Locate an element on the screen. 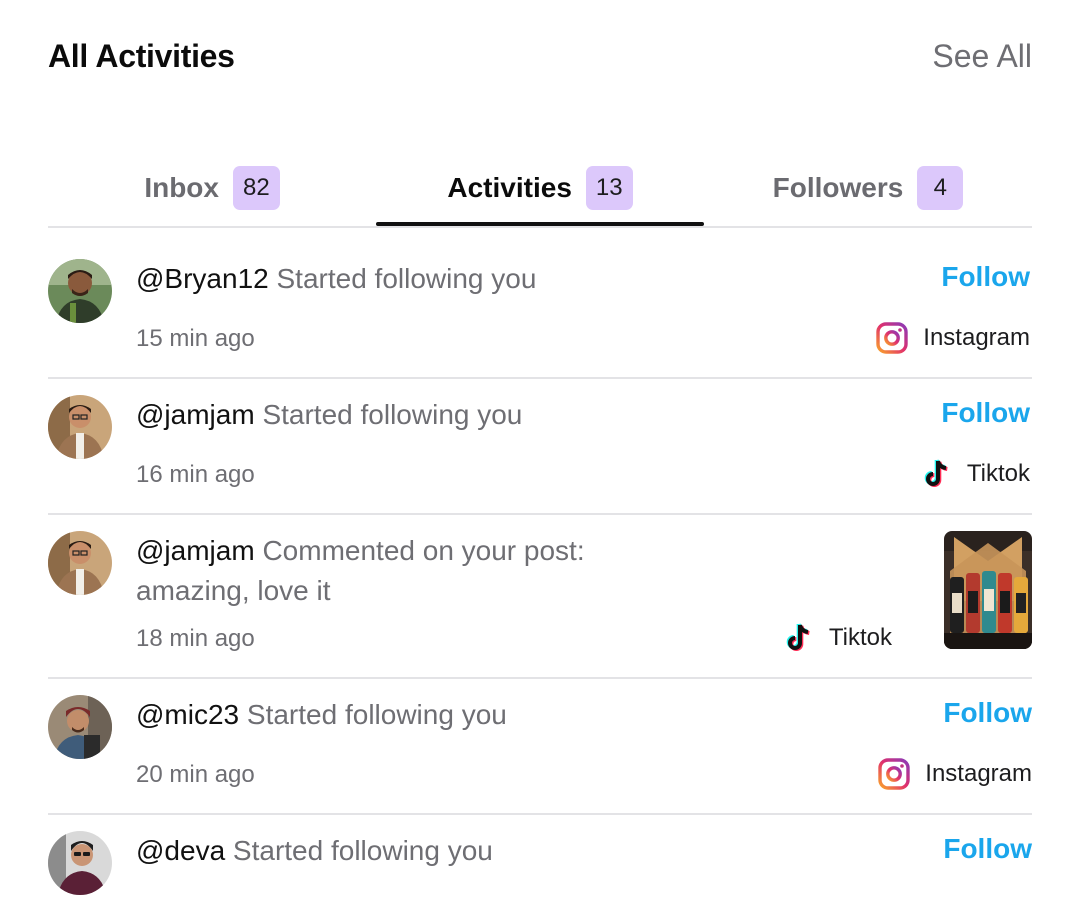 This screenshot has width=1080, height=911. tab-bar: Inbox 82 Activities 13 Followers 4 is located at coordinates (540, 189).